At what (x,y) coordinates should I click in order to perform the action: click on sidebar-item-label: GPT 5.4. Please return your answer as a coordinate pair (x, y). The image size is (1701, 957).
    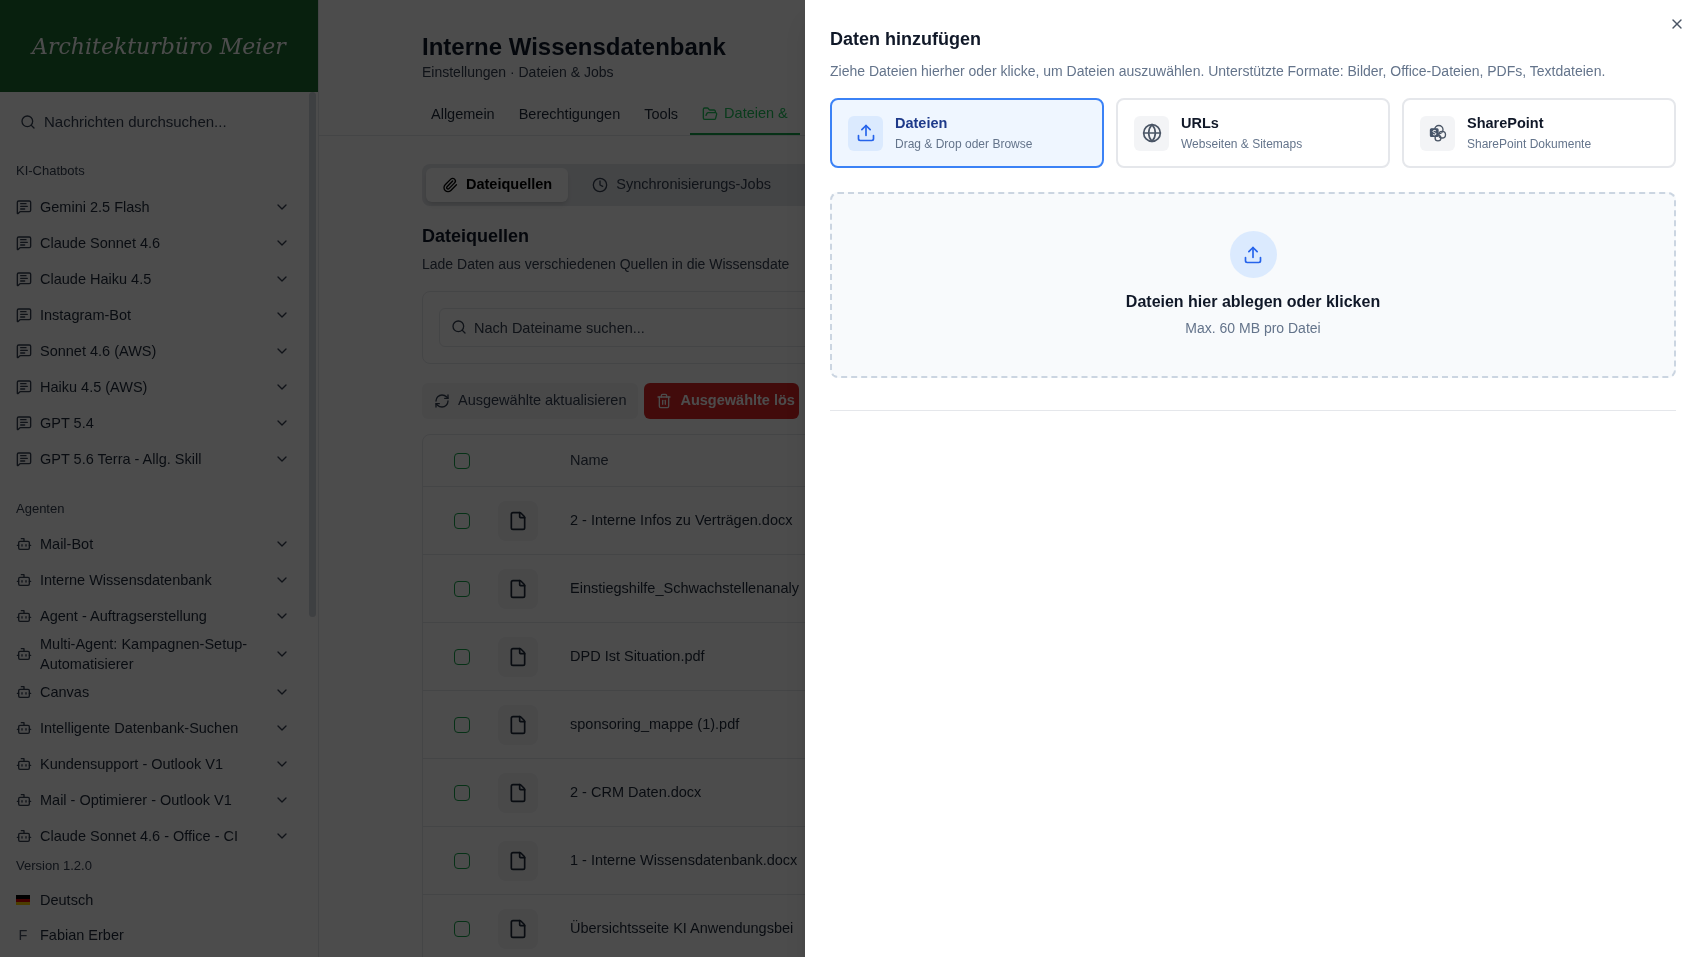
    Looking at the image, I should click on (67, 423).